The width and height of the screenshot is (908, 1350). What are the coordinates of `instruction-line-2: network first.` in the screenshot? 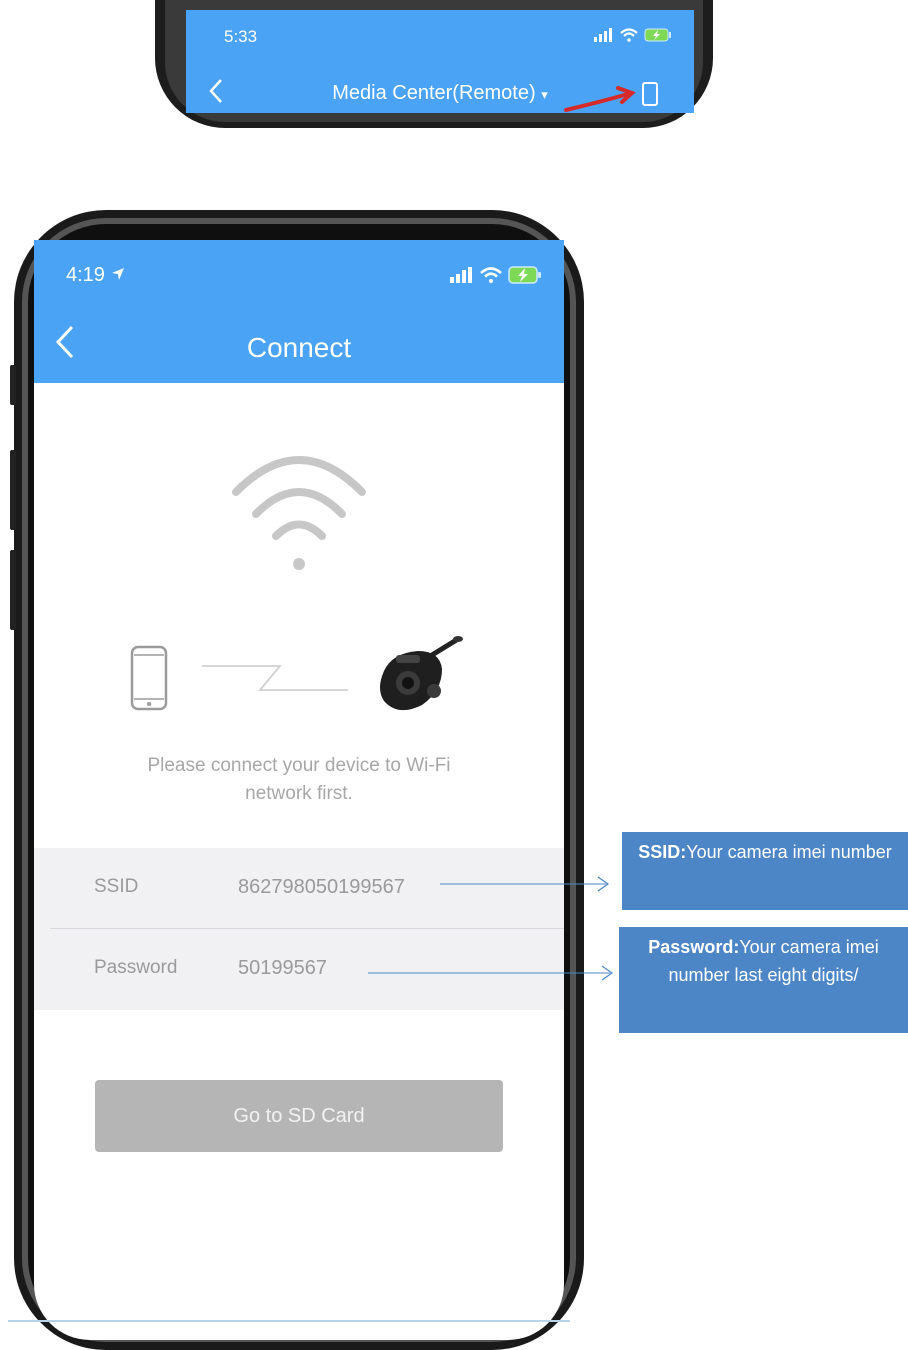 It's located at (299, 793).